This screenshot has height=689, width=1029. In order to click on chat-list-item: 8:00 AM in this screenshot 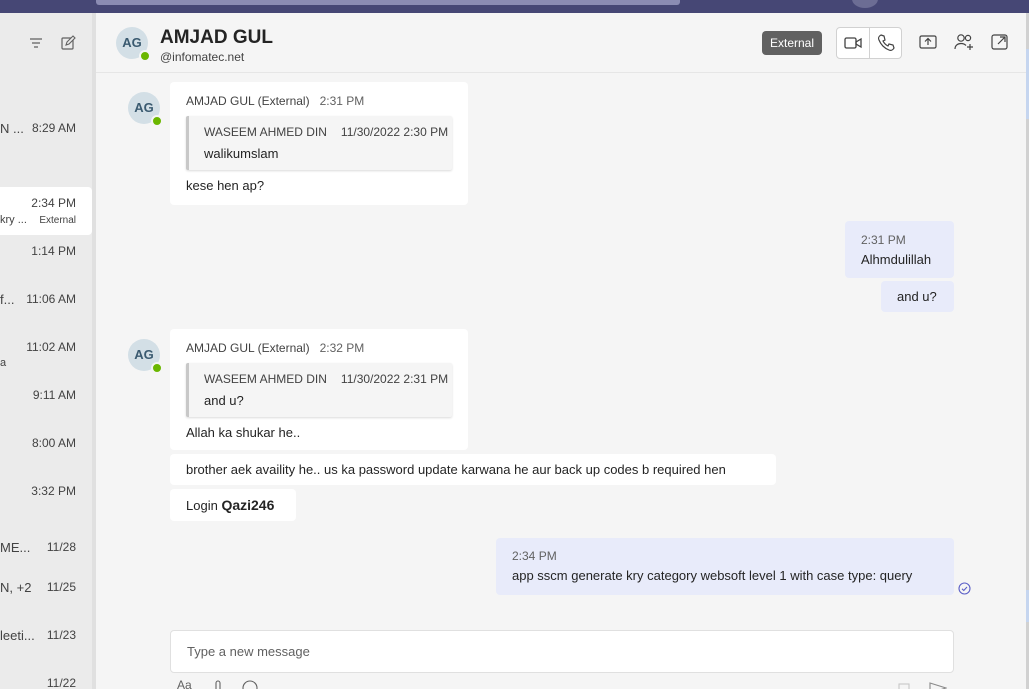, I will do `click(46, 450)`.